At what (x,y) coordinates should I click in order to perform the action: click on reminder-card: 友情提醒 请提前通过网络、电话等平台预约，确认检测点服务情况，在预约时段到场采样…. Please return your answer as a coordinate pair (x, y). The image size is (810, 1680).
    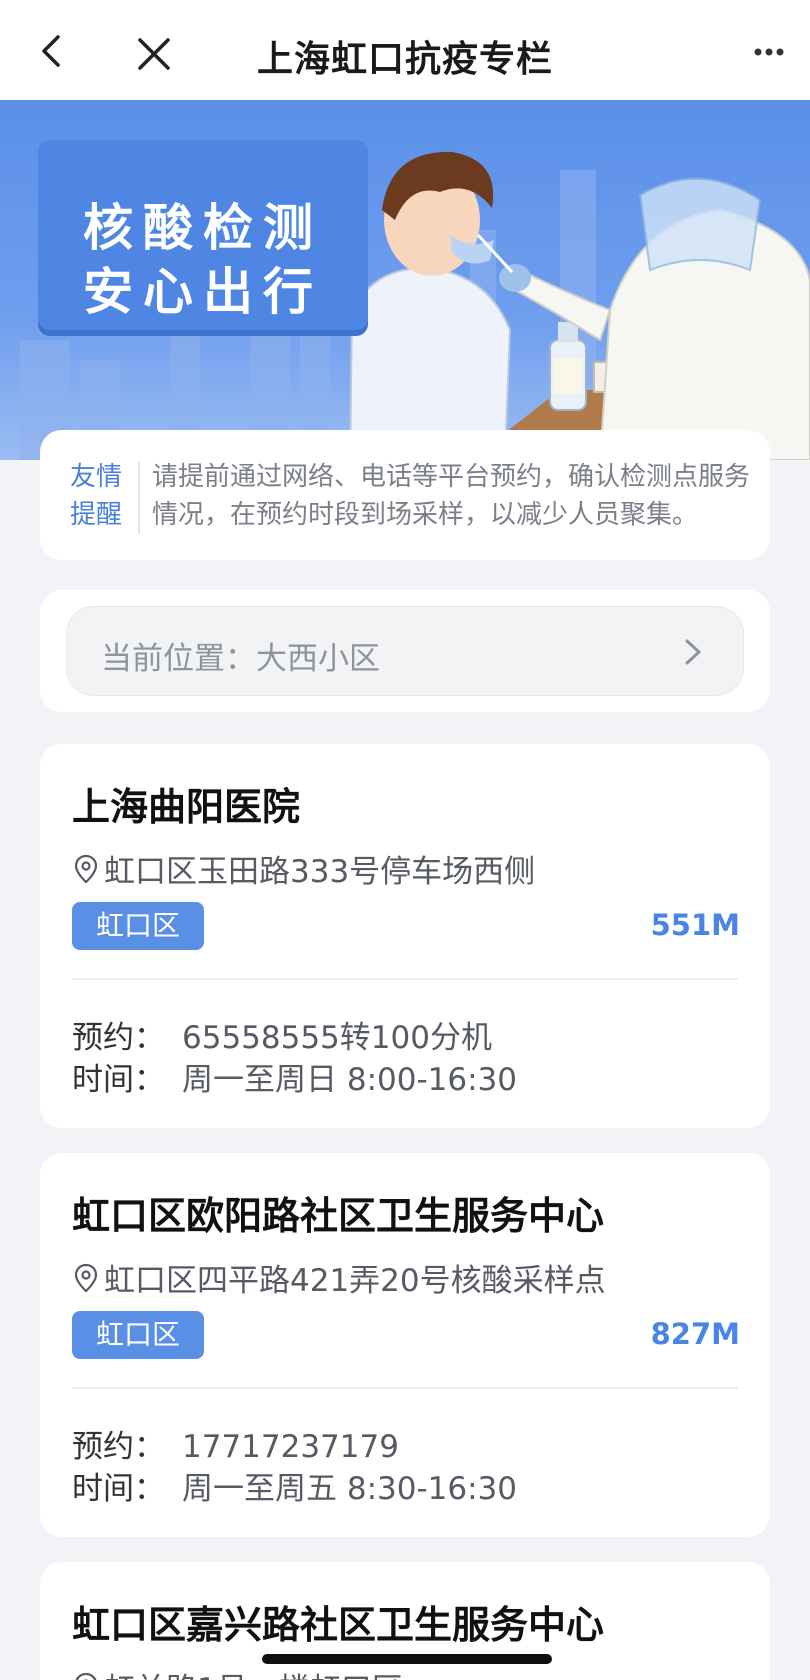
    Looking at the image, I should click on (405, 495).